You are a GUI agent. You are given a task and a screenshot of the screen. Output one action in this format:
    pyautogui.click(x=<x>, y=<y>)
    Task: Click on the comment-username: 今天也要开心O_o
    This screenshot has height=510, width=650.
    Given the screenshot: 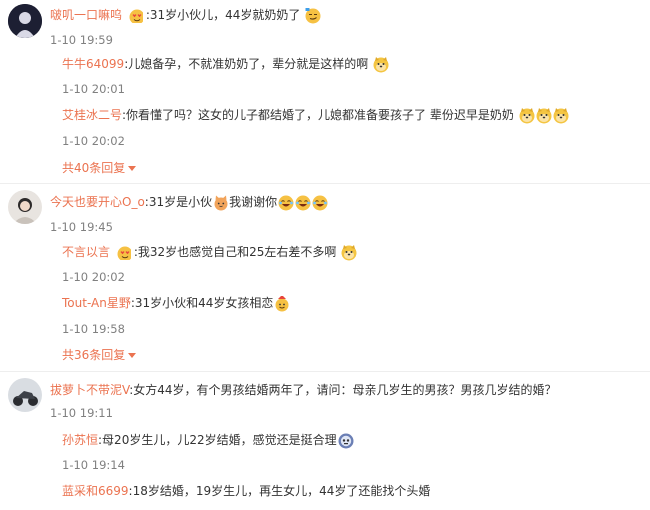 What is the action you would take?
    pyautogui.click(x=97, y=202)
    